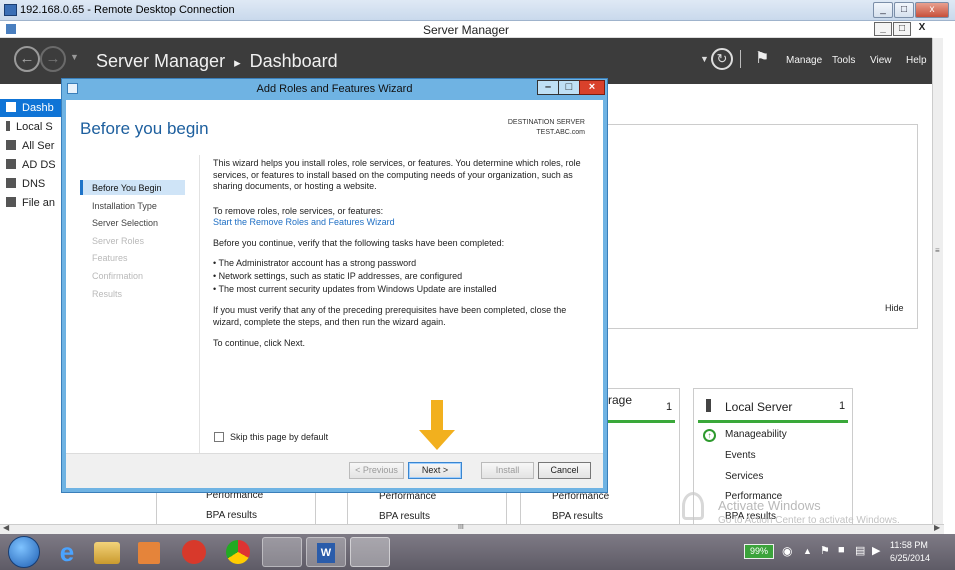 Image resolution: width=955 pixels, height=570 pixels. Describe the element at coordinates (27, 59) in the screenshot. I see `back-arrow-icon: ←` at that location.